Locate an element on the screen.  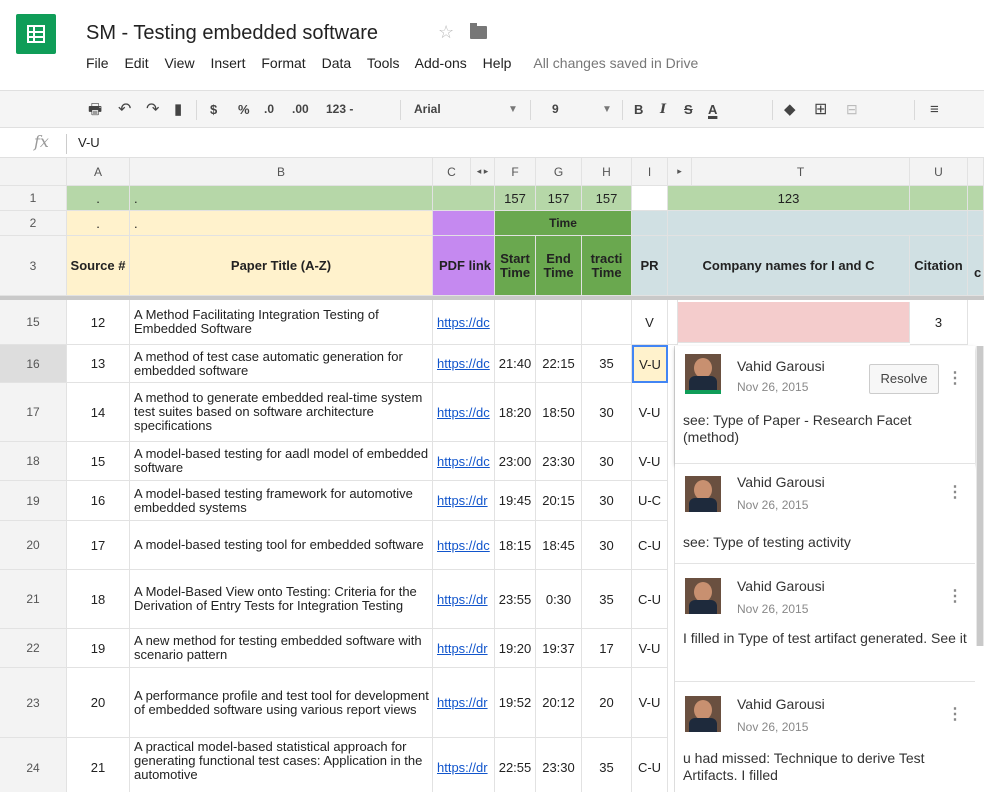
redo-icon: ↷ is located at coordinates (152, 110).